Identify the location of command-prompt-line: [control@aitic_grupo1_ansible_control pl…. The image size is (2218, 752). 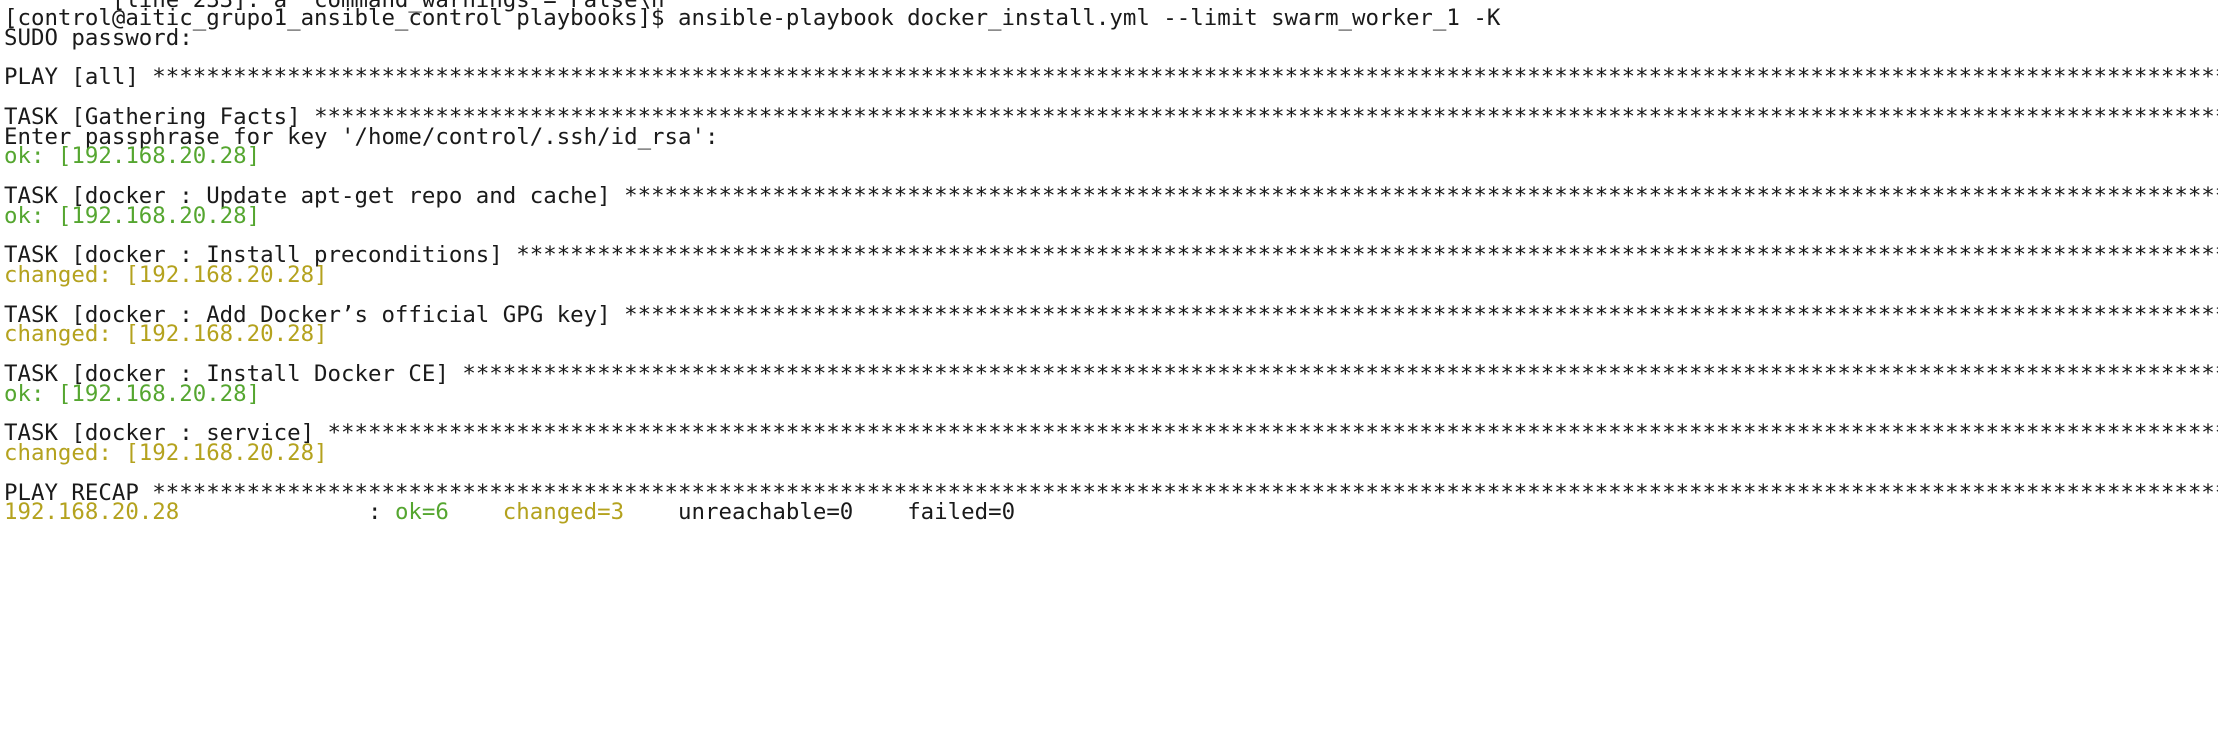
(752, 18).